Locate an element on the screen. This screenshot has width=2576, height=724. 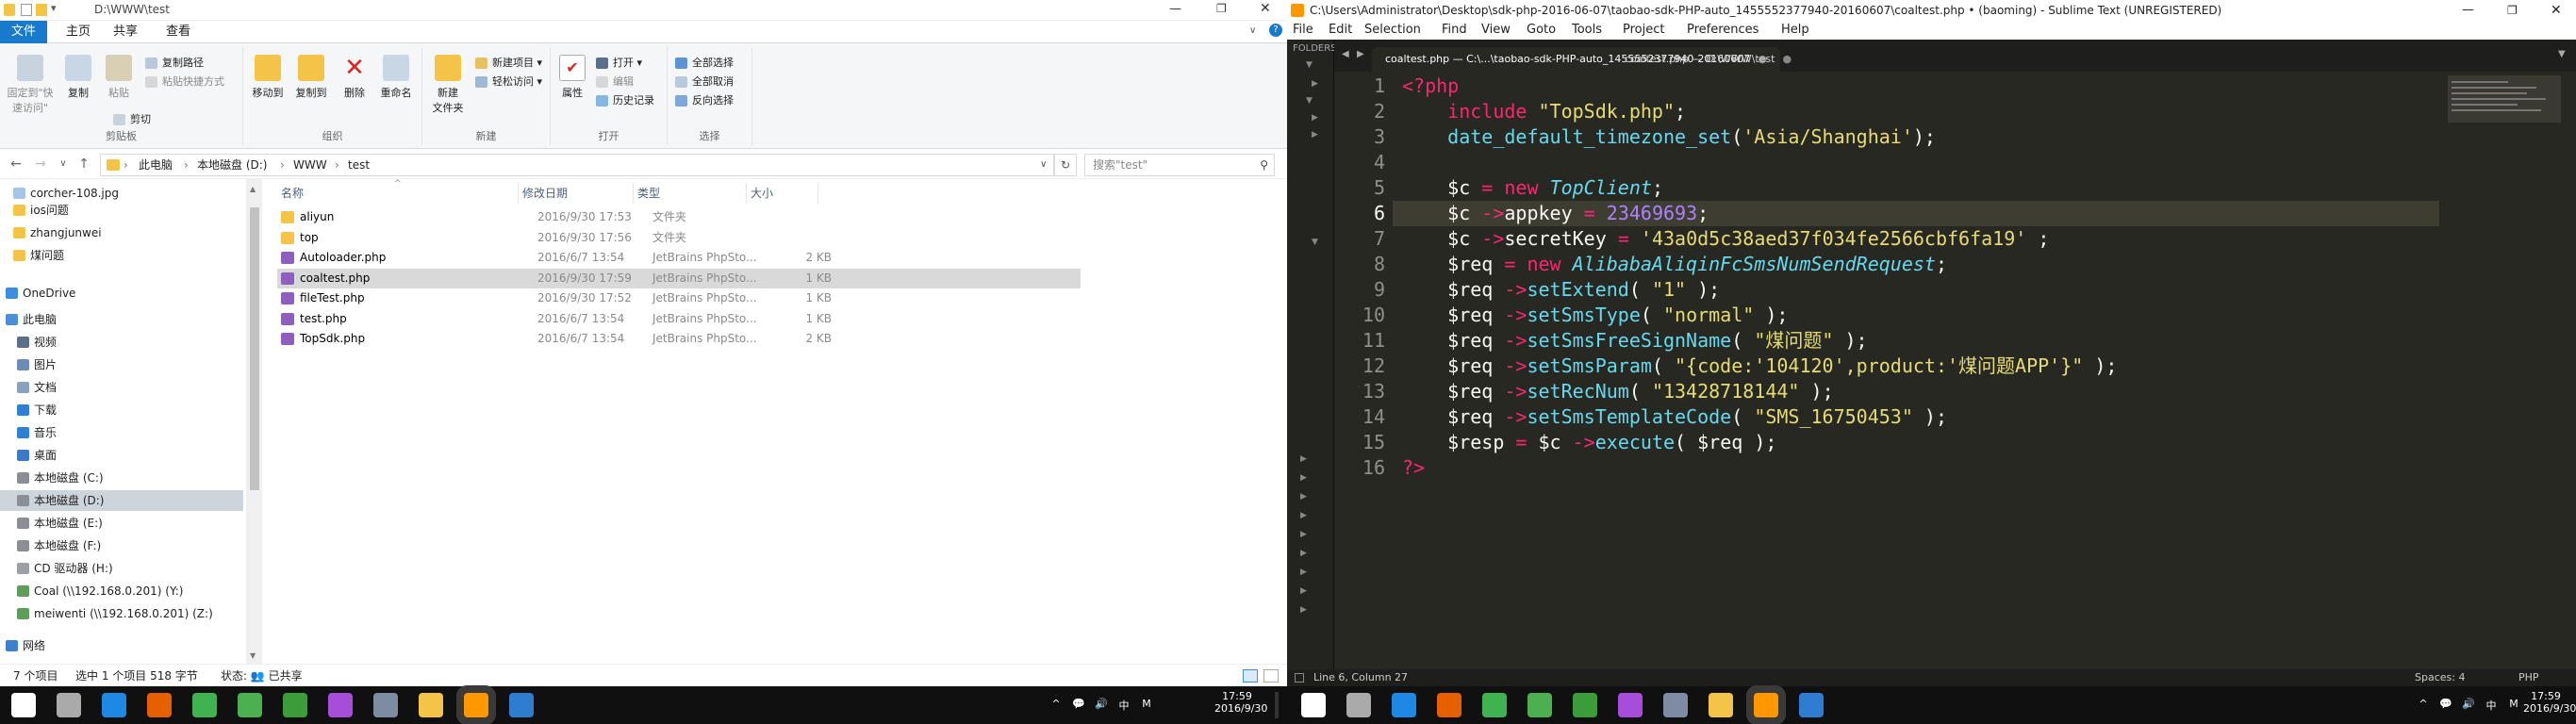
menu-tools: Tools is located at coordinates (1587, 30).